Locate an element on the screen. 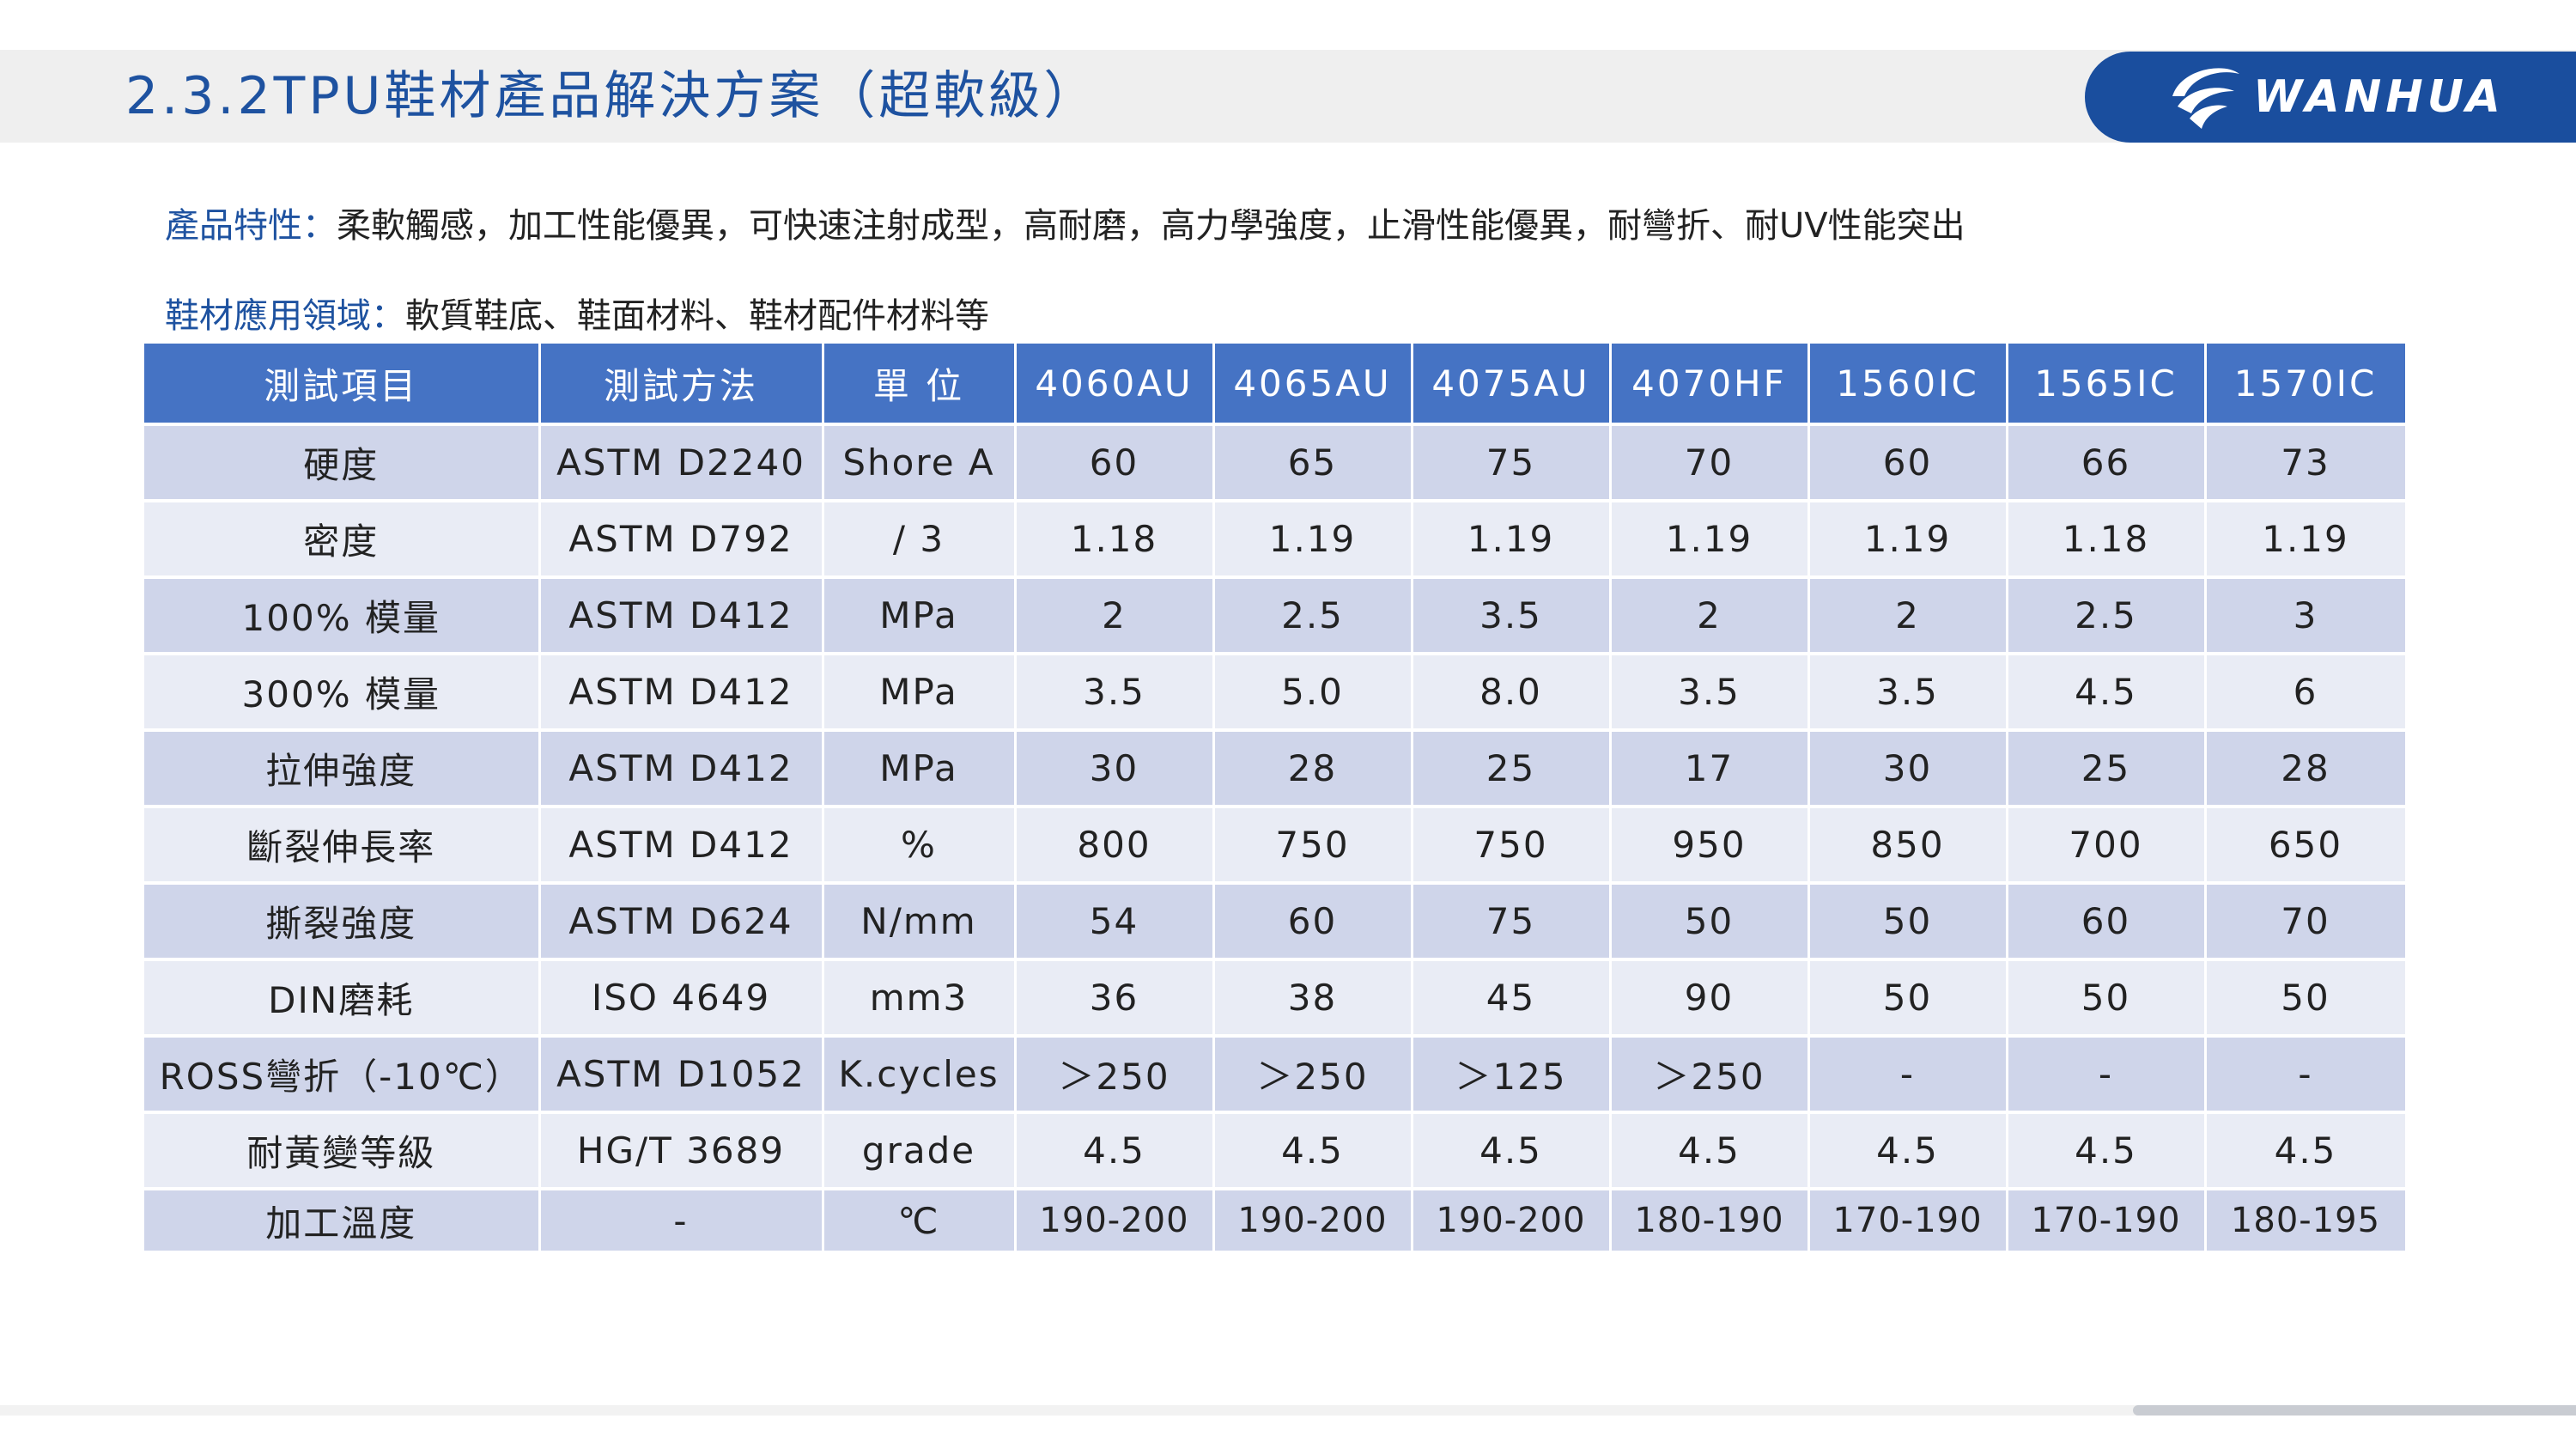 The width and height of the screenshot is (2576, 1449). table-cell: 3.5 is located at coordinates (1115, 693).